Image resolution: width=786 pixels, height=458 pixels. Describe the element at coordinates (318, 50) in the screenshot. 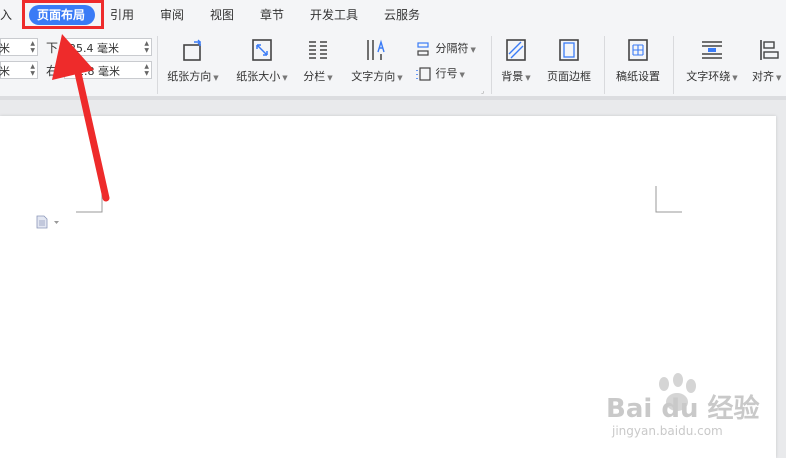

I see `columns-icon` at that location.